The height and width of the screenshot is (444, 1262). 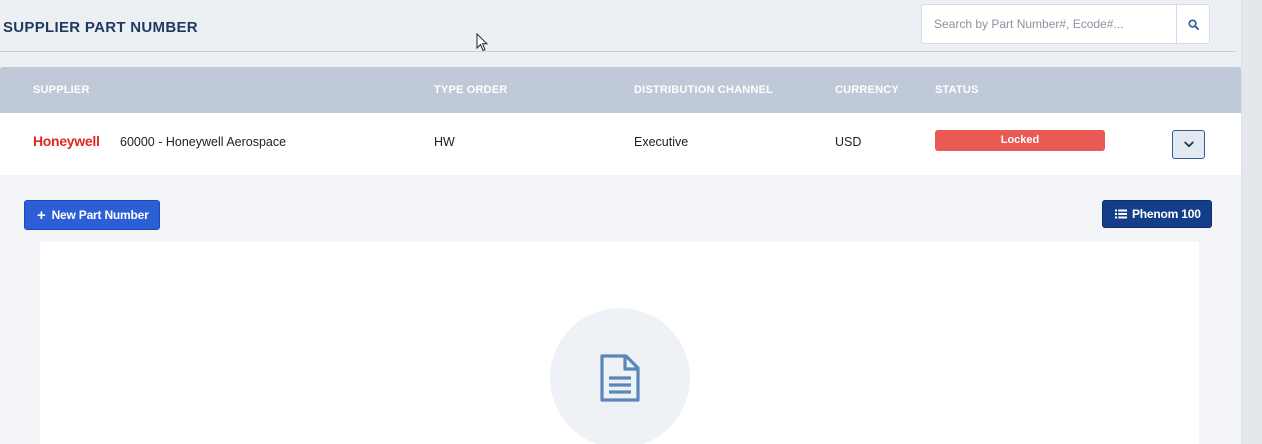 What do you see at coordinates (482, 42) in the screenshot?
I see `mouse-cursor-icon` at bounding box center [482, 42].